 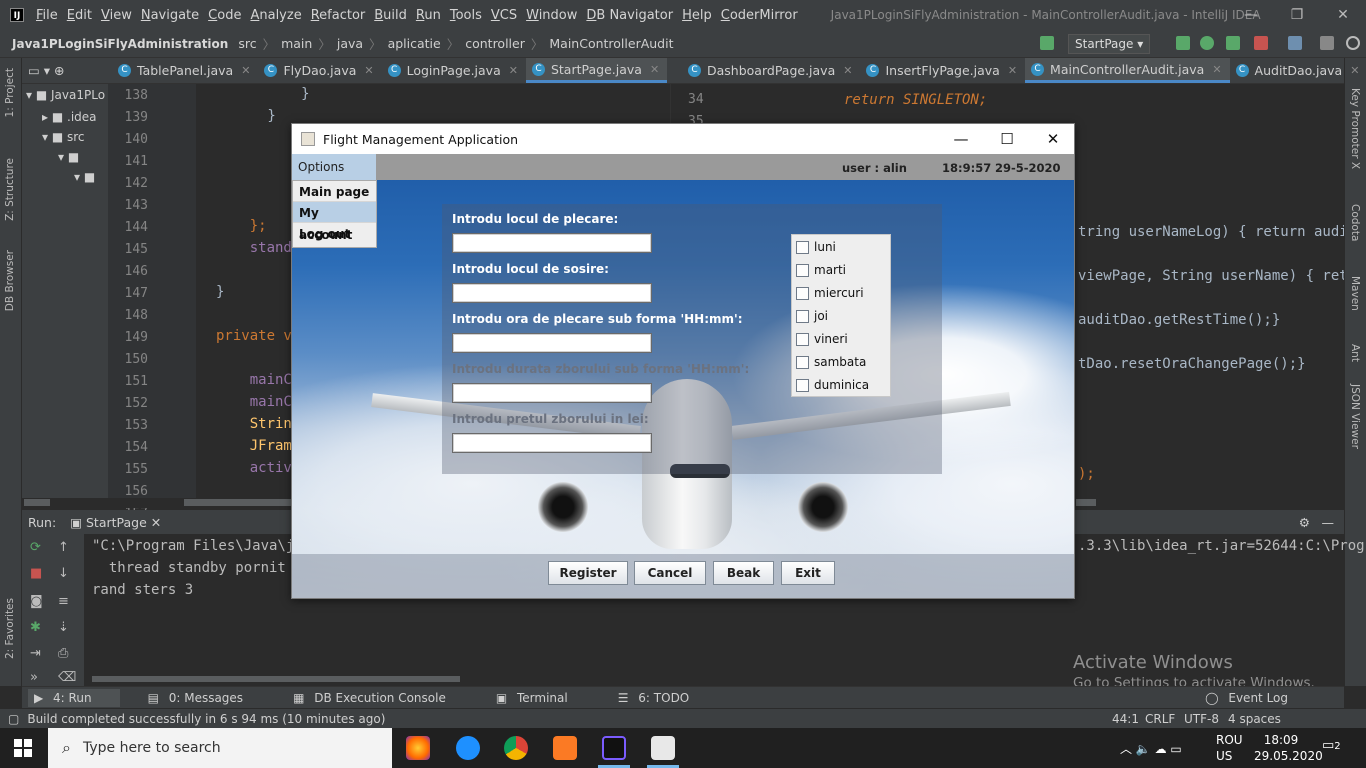 I want to click on xampp-icon, so click(x=565, y=748).